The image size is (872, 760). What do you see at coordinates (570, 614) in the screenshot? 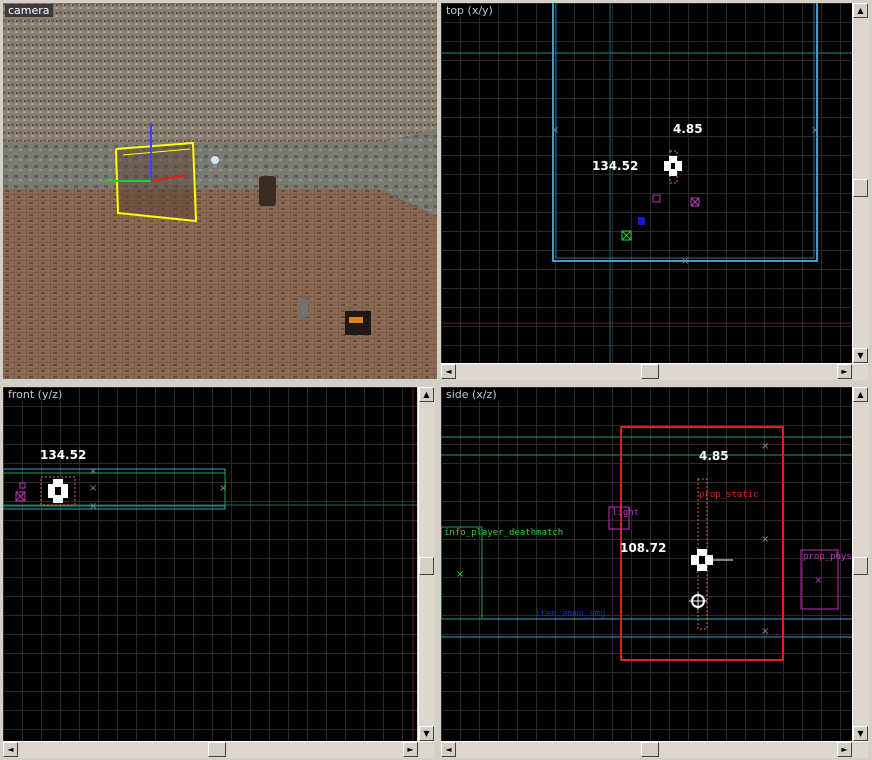
I see `entity-label-blue: item_ammo_smg` at bounding box center [570, 614].